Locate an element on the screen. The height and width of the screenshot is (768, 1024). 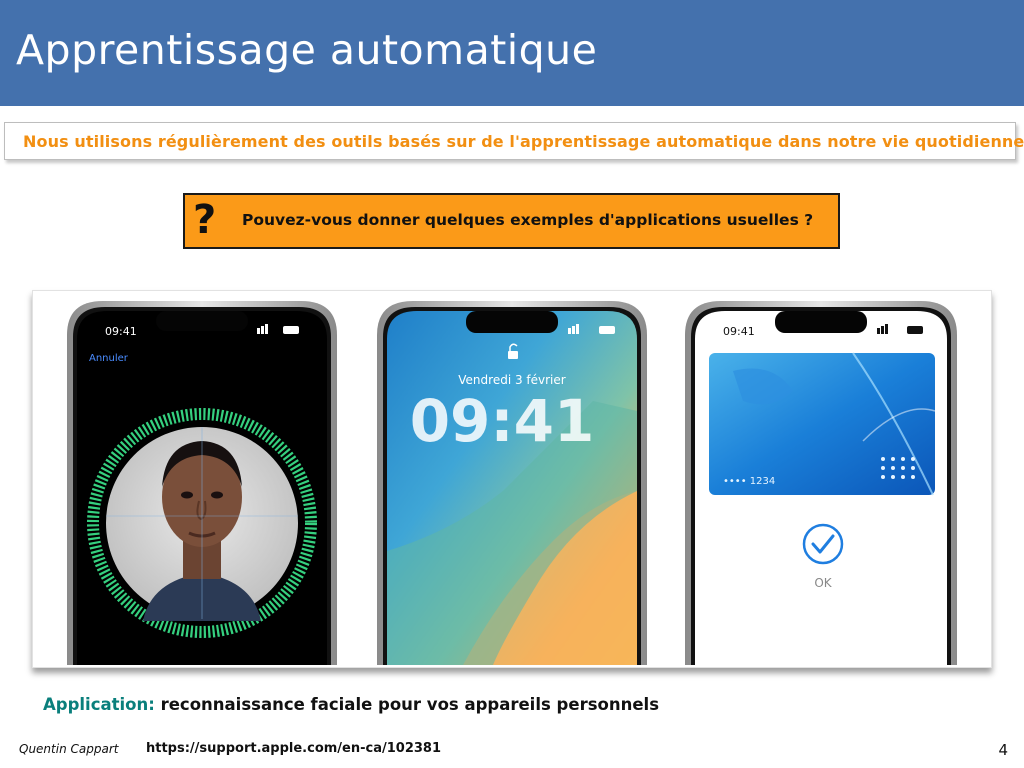
question-mark-icon: ? is located at coordinates (205, 220).